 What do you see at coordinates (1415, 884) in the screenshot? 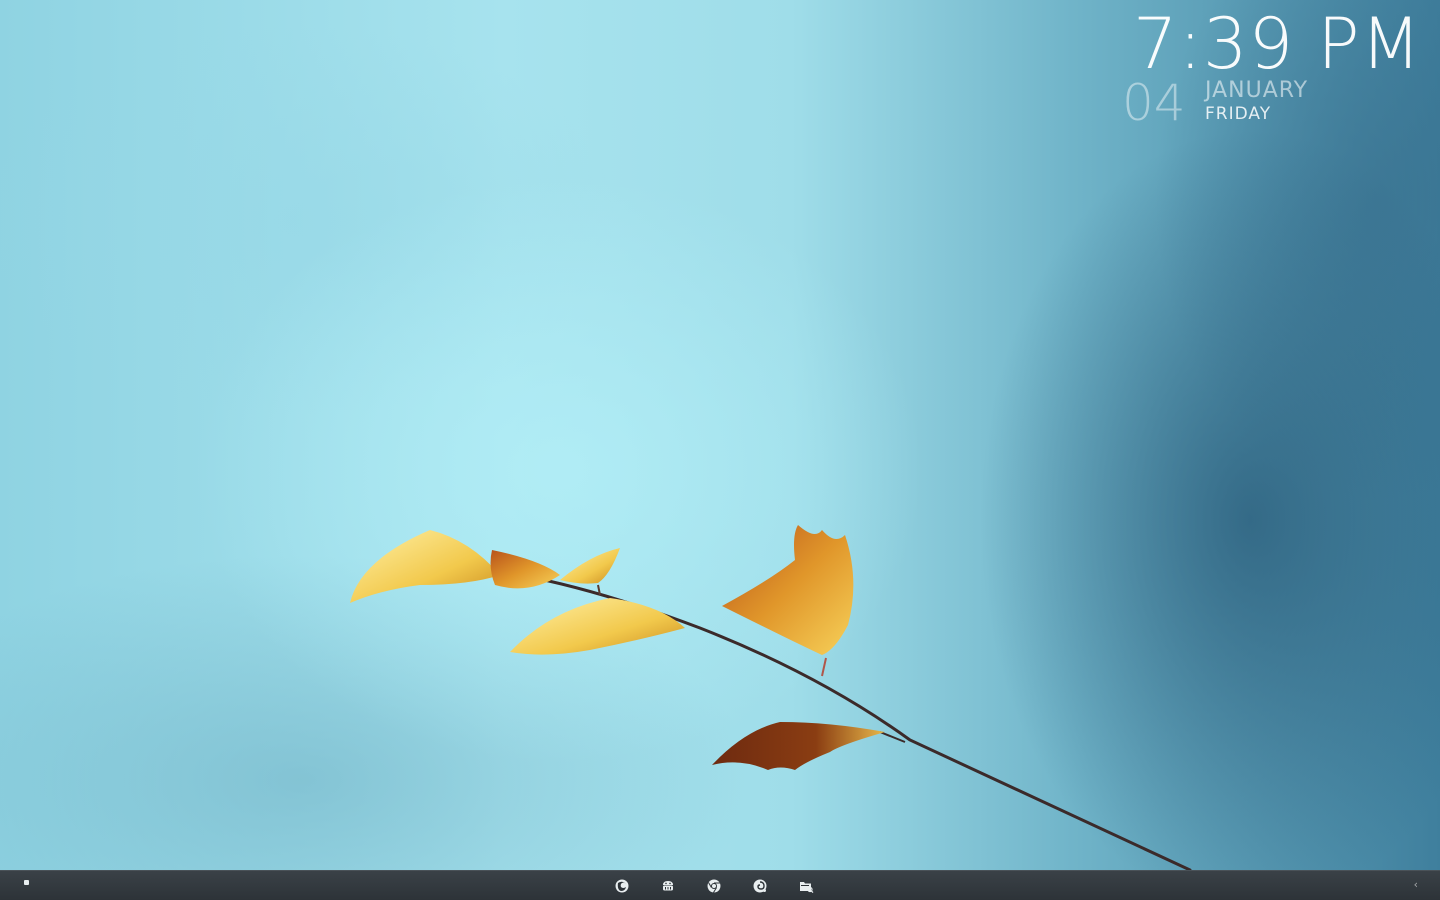
I see `chevron-left-icon: ‹` at bounding box center [1415, 884].